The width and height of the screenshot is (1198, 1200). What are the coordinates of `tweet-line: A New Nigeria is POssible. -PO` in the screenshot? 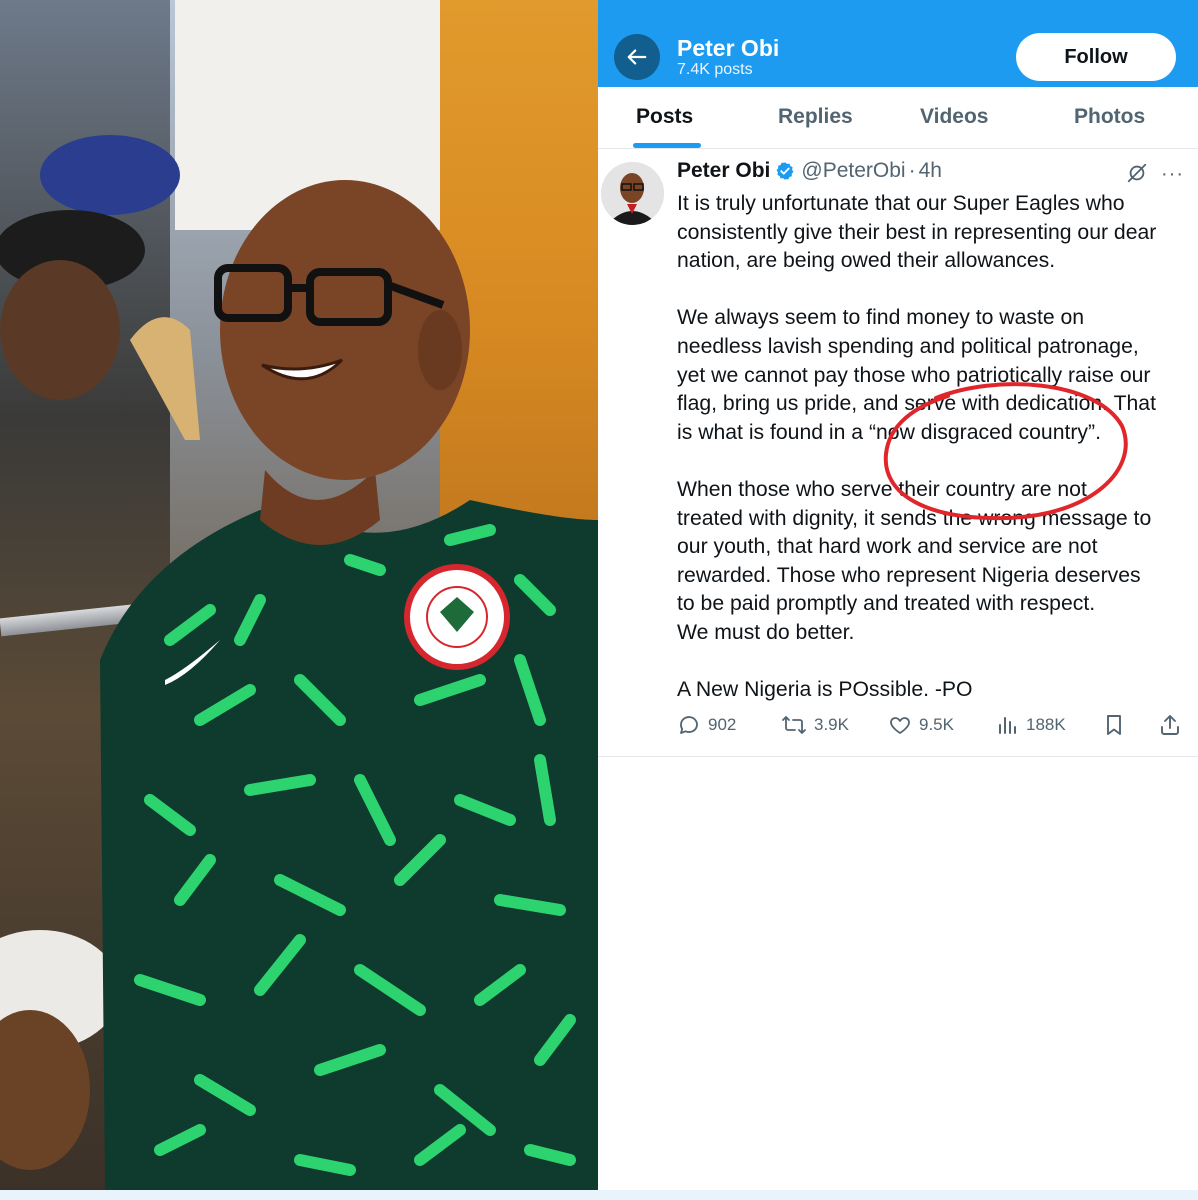 It's located at (825, 690).